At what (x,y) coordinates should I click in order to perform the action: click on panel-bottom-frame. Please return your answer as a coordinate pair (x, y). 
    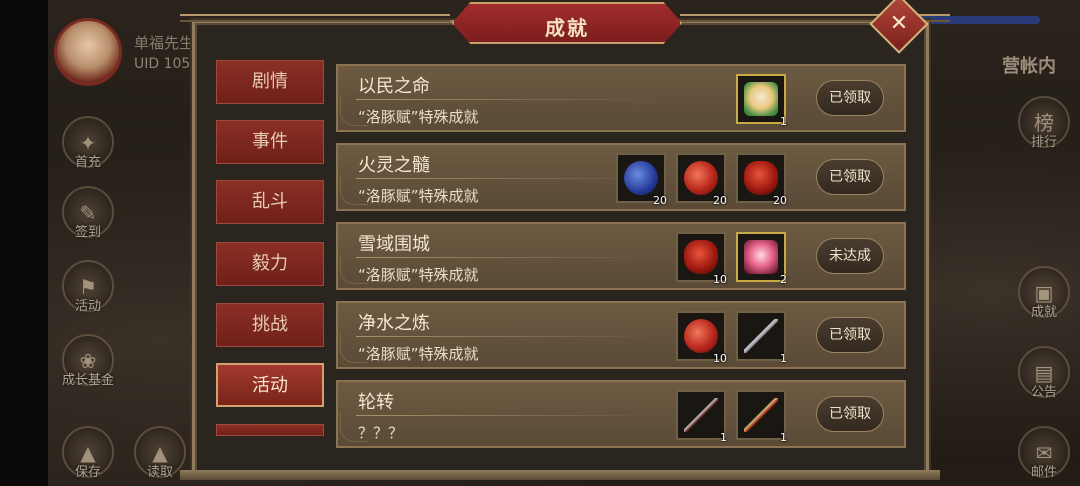
    Looking at the image, I should click on (560, 475).